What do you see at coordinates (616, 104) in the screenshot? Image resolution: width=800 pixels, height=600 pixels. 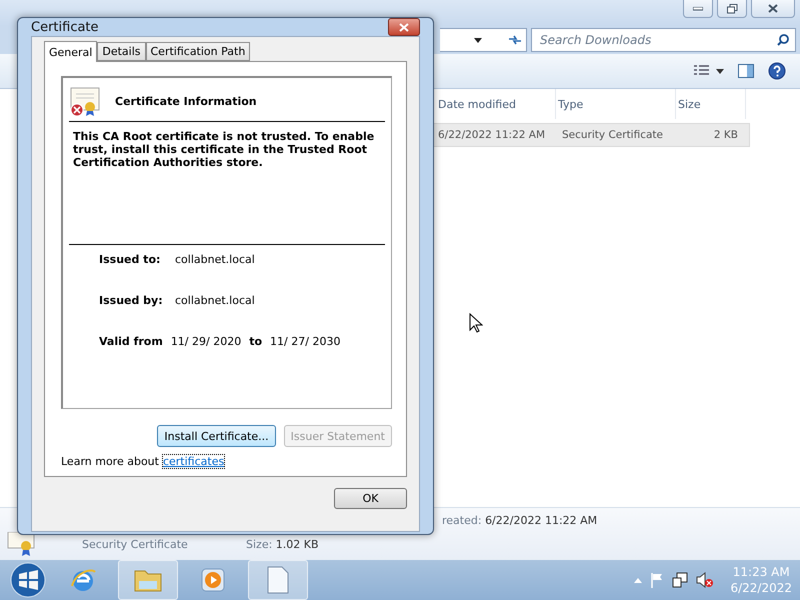 I see `column-header: Type` at bounding box center [616, 104].